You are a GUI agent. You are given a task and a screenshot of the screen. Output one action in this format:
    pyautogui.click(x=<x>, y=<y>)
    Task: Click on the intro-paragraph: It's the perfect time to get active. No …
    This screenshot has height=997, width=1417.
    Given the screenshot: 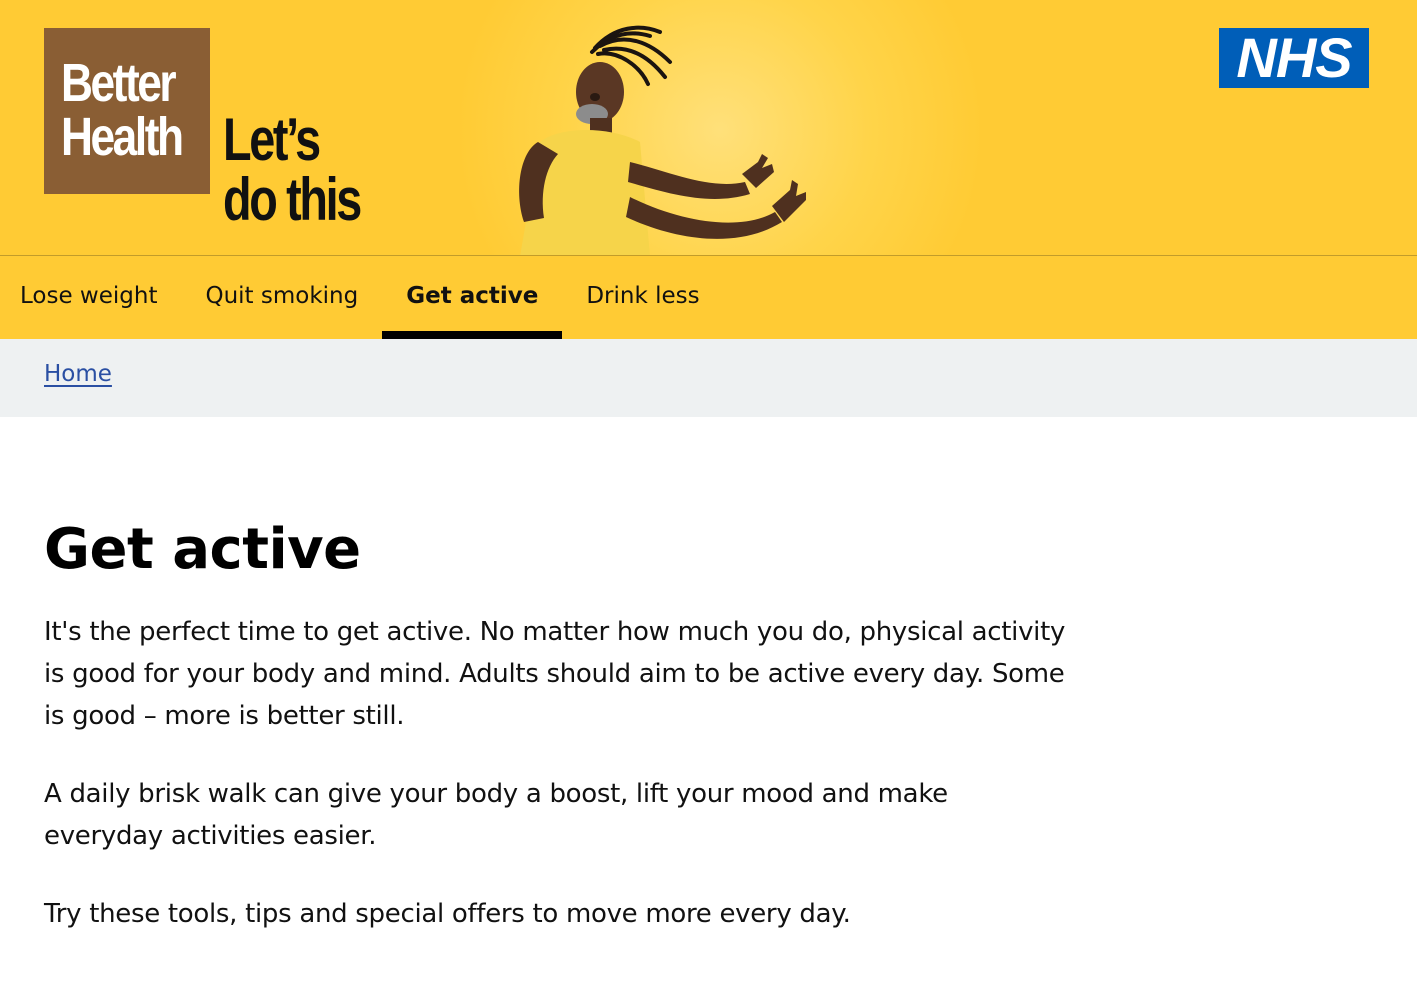 What is the action you would take?
    pyautogui.click(x=555, y=674)
    